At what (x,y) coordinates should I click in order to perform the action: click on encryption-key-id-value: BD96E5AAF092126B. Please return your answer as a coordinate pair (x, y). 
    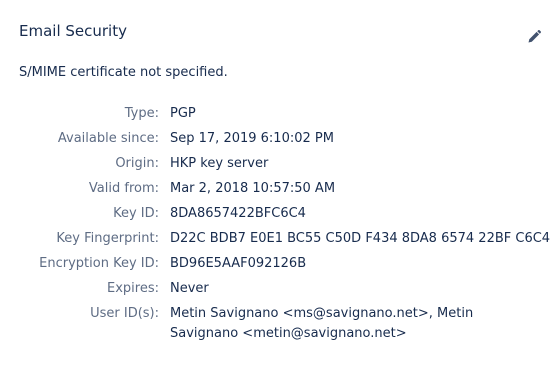
    Looking at the image, I should click on (238, 263).